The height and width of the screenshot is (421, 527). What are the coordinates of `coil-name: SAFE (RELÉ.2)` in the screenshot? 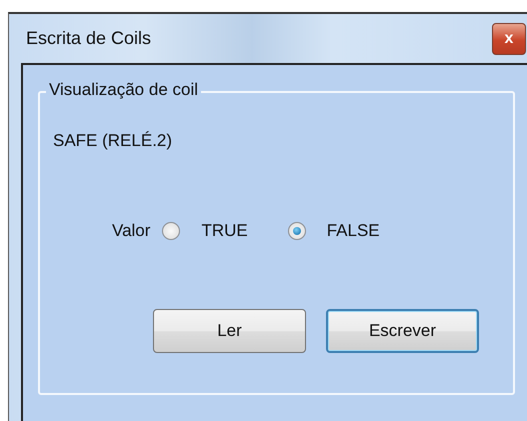 It's located at (113, 141).